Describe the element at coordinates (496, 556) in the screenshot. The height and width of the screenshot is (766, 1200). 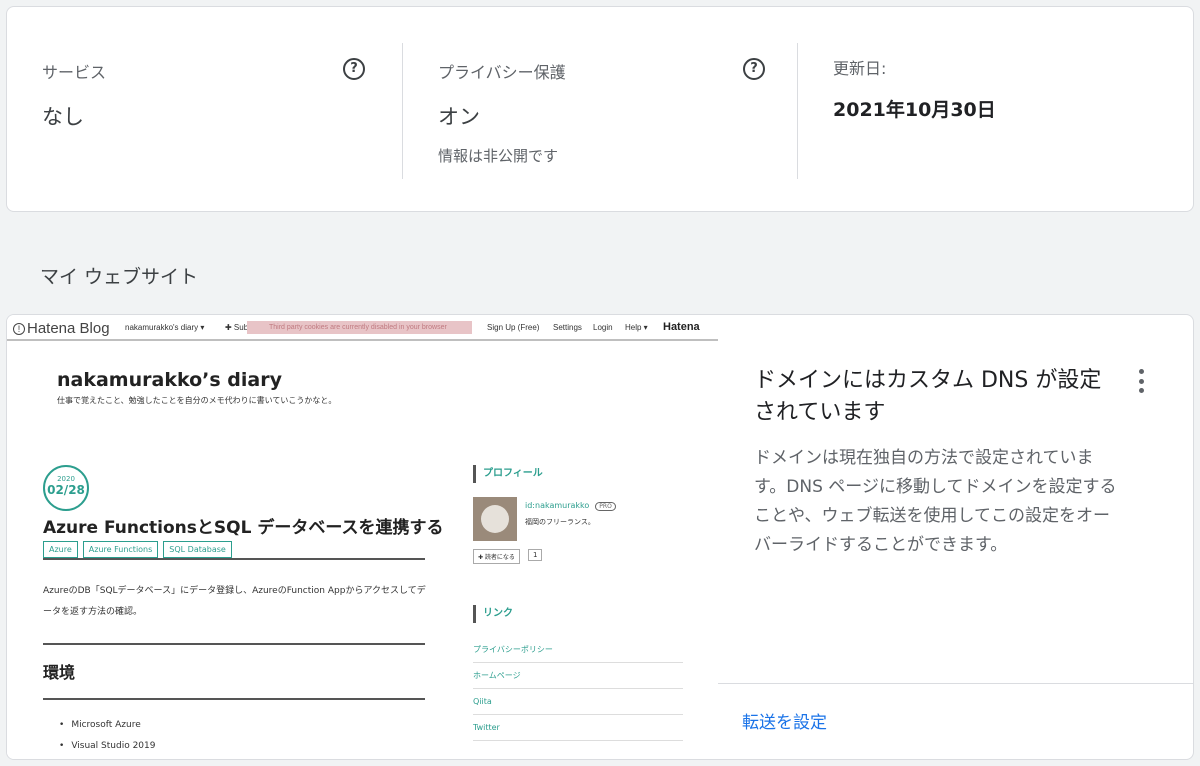
I see `reader-button: ✚ 読者になる` at that location.